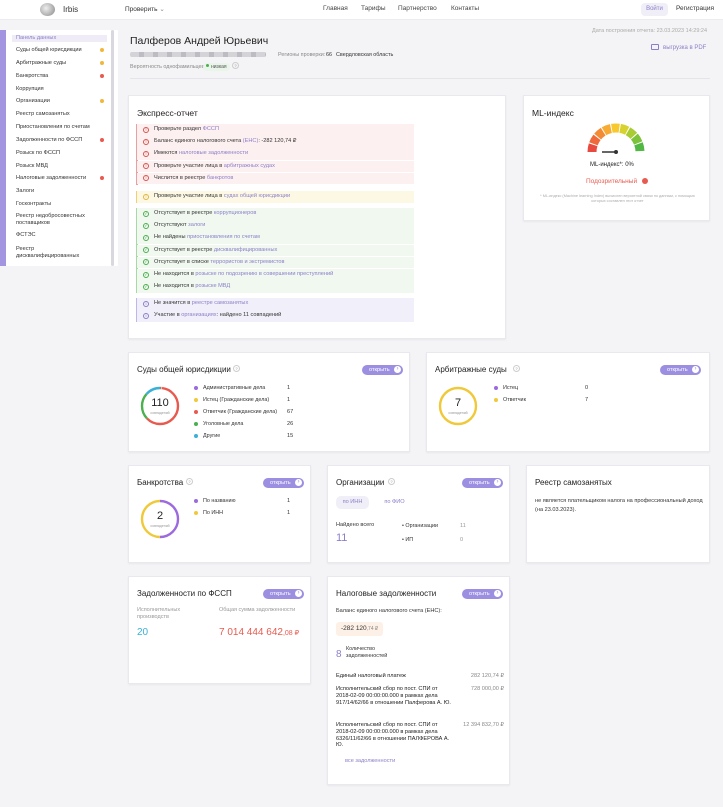 The height and width of the screenshot is (807, 723). I want to click on chevron-down-icon: ⌄, so click(162, 9).